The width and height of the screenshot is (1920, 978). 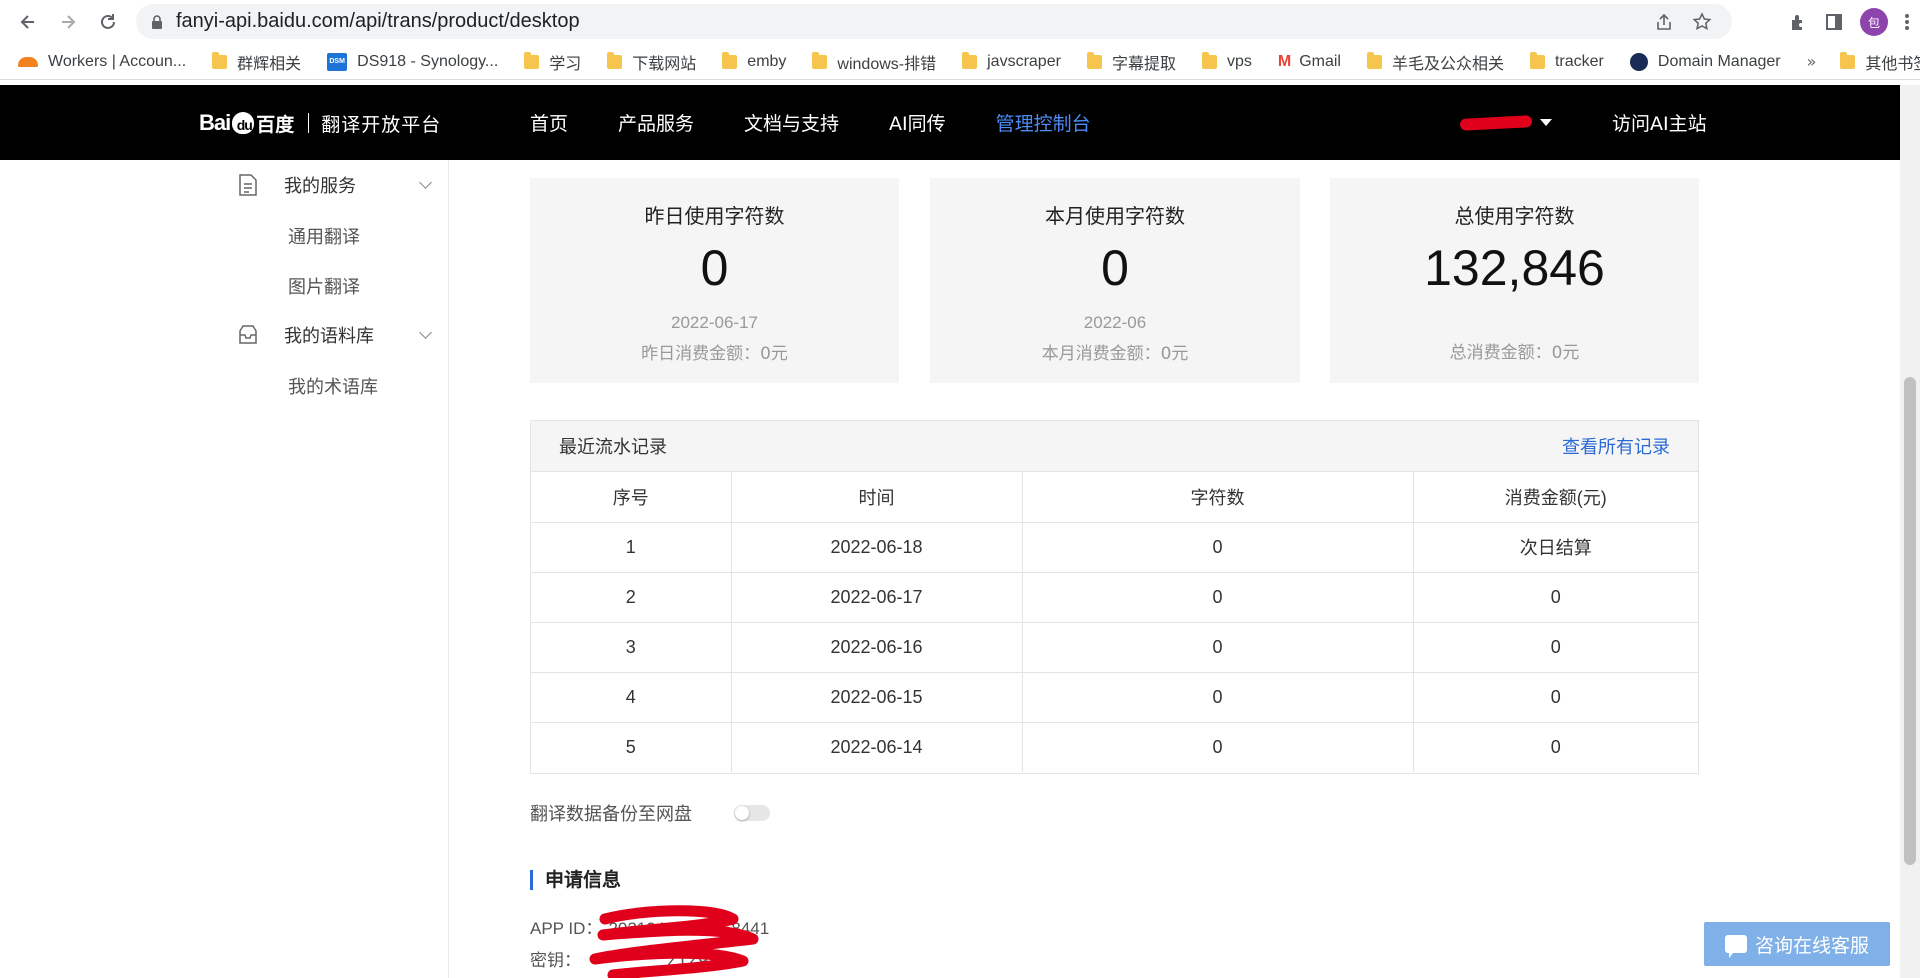 I want to click on sidebar-group-my-services: 我的服务, so click(x=338, y=185).